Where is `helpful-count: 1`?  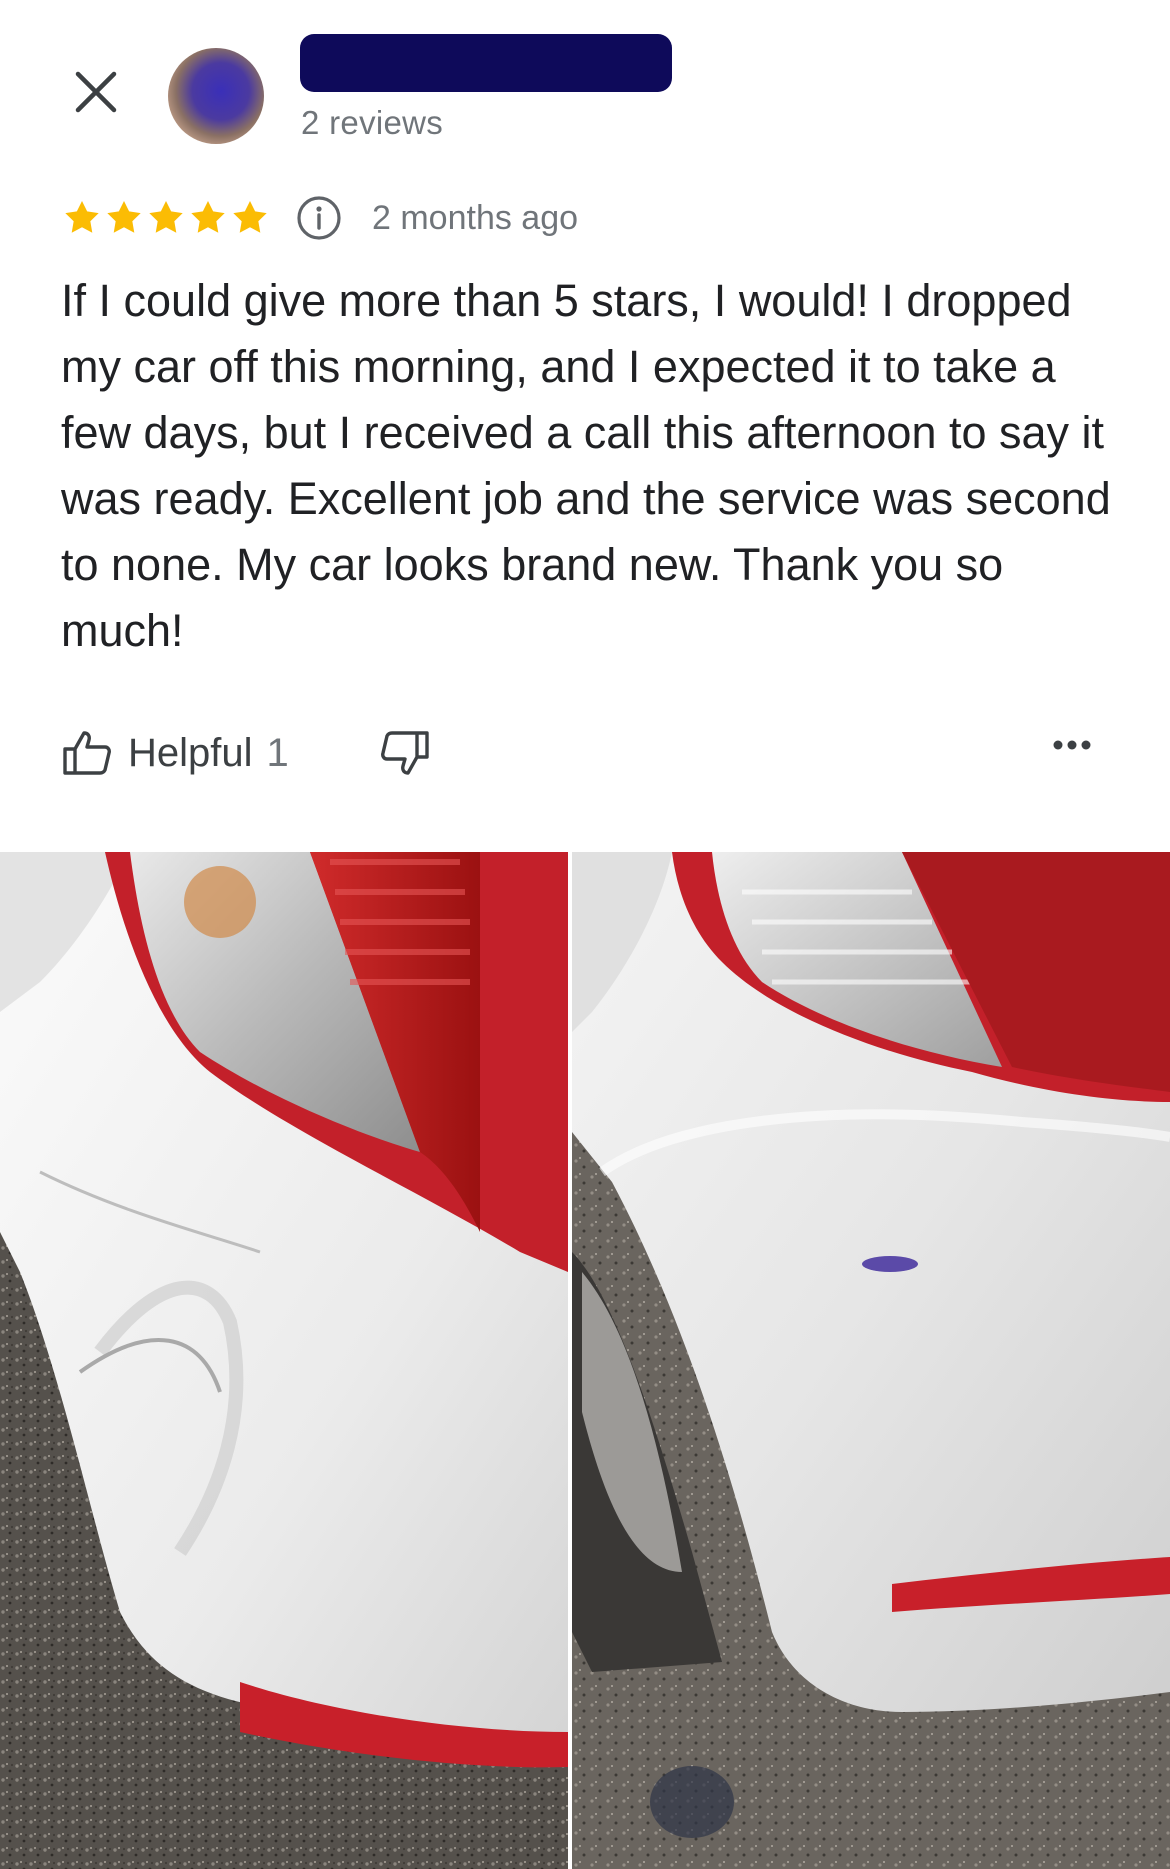 helpful-count: 1 is located at coordinates (277, 752).